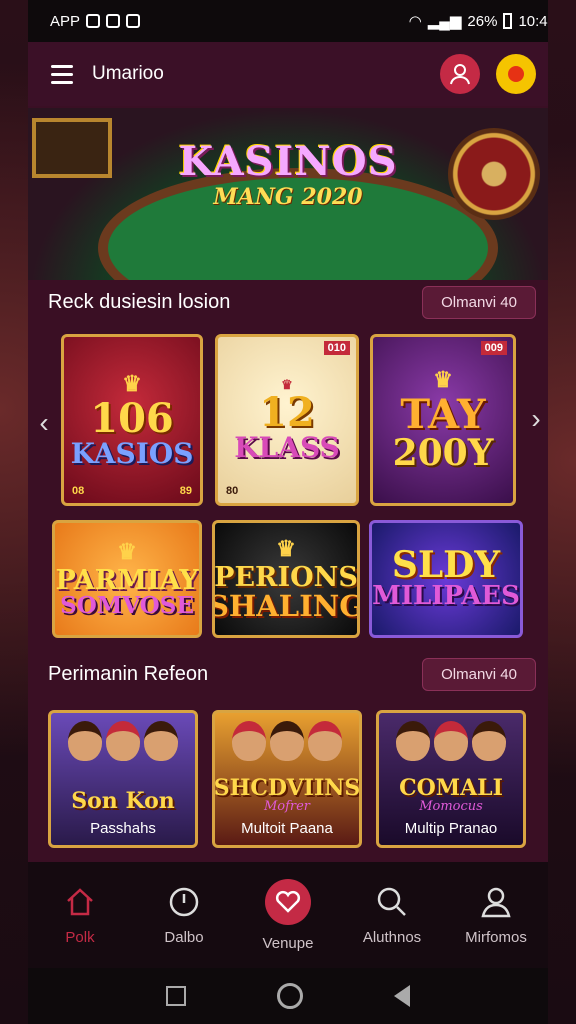 The height and width of the screenshot is (1024, 576). I want to click on hero-subtitle: MANG 2020, so click(288, 197).